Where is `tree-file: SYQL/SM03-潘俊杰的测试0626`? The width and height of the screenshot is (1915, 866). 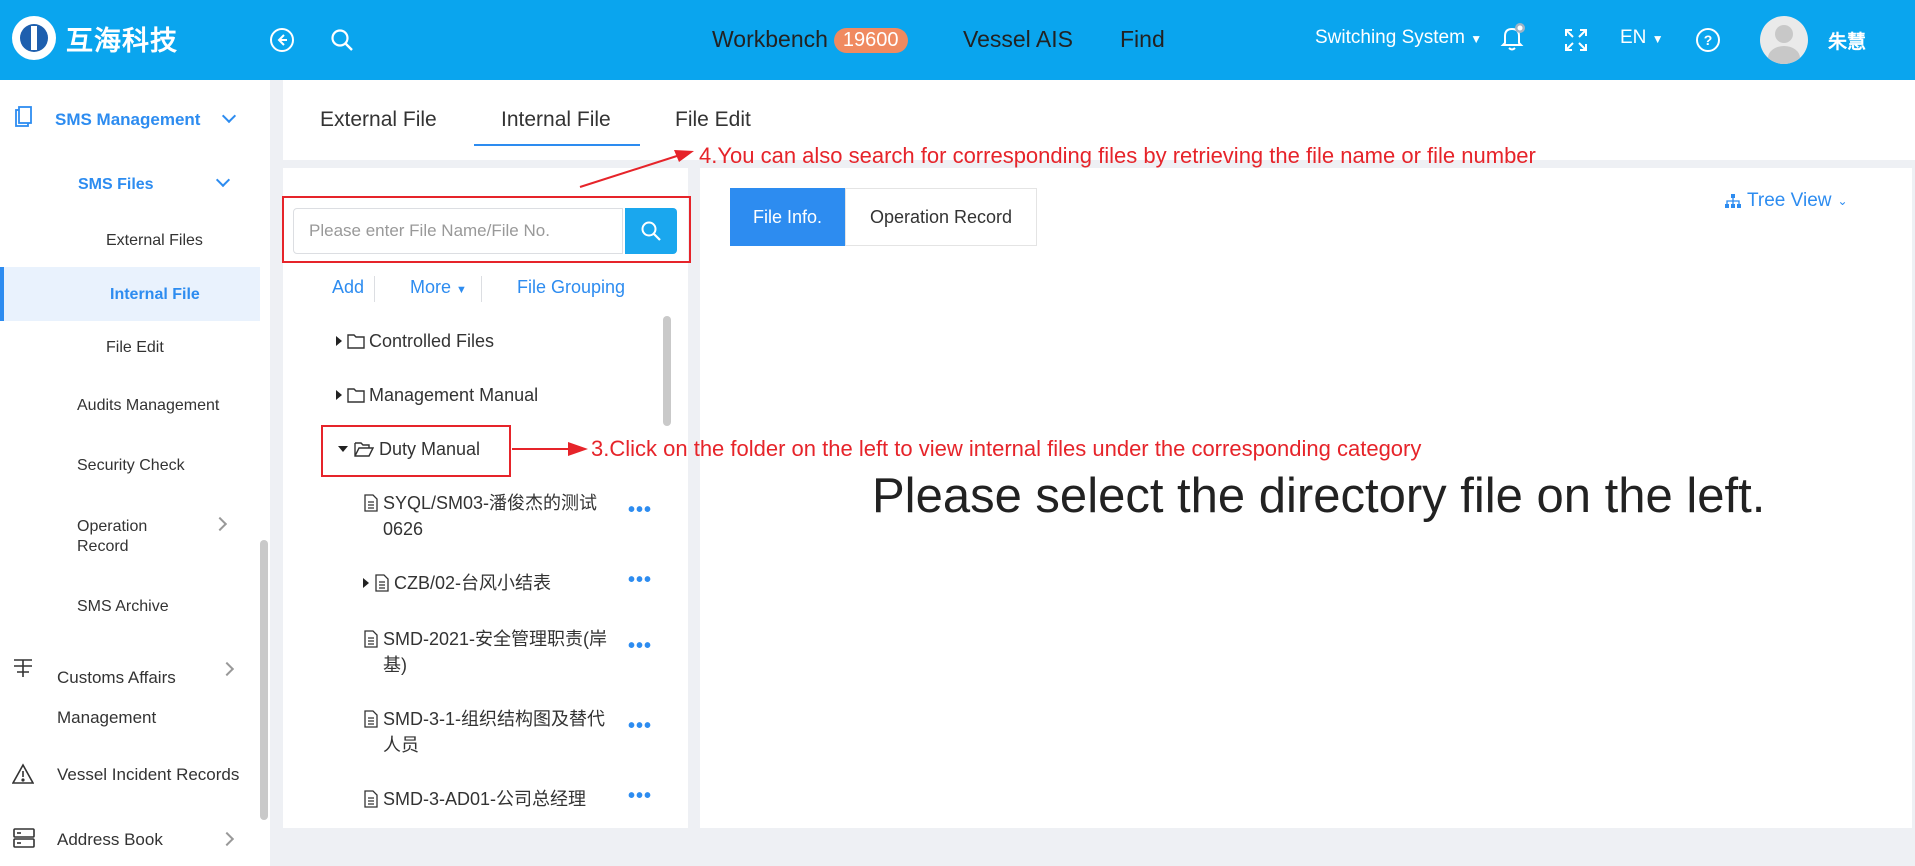
tree-file: SYQL/SM03-潘俊杰的测试0626 is located at coordinates (488, 516).